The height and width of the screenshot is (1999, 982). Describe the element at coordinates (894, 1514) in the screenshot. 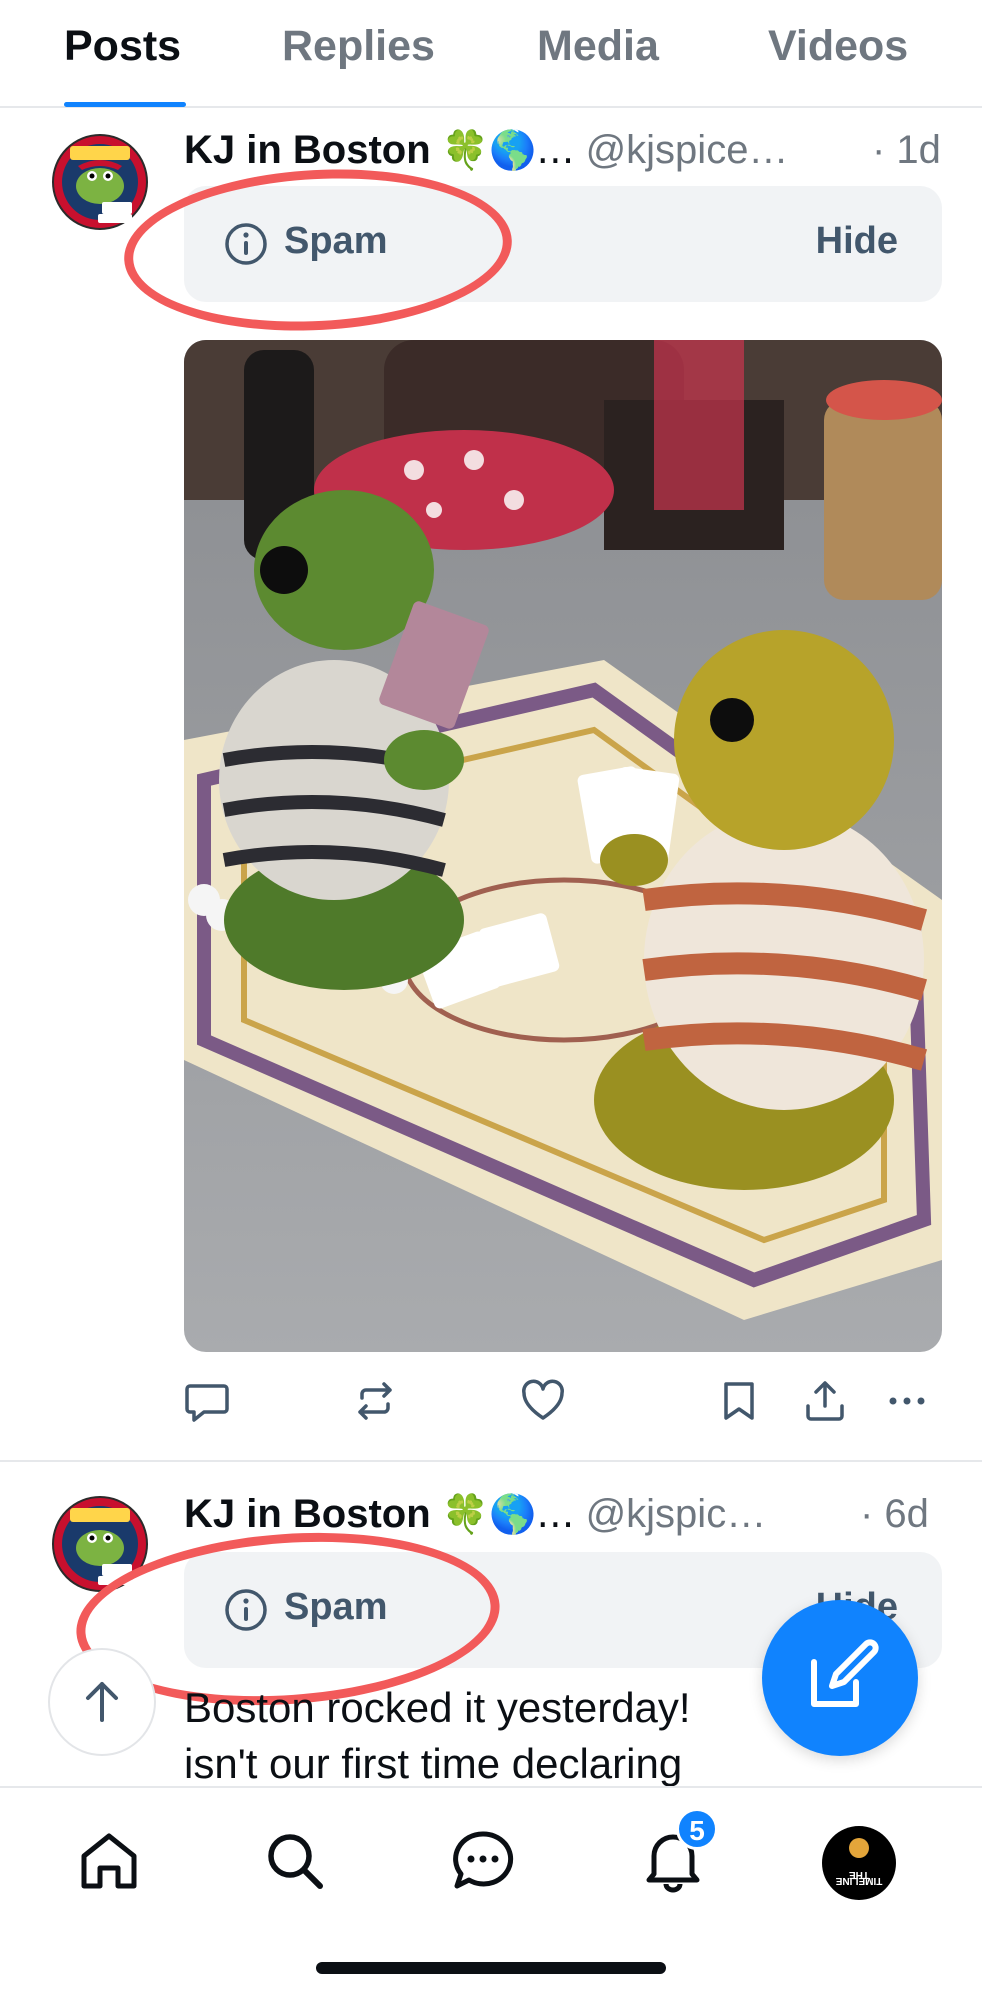

I see `post-timestamp: · 6d` at that location.